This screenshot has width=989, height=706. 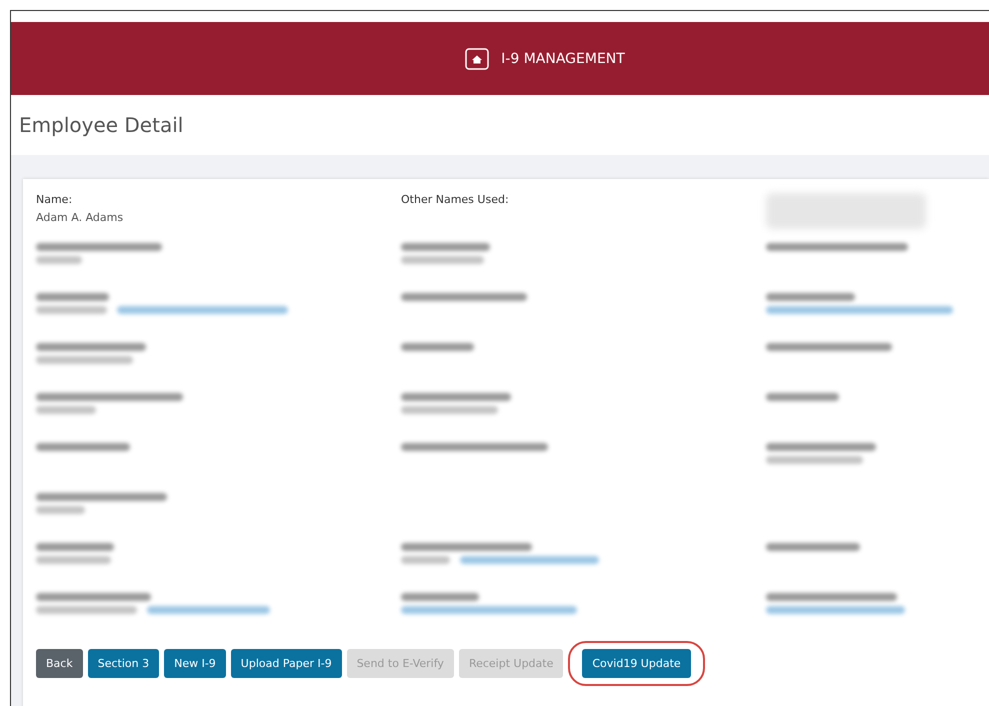 What do you see at coordinates (101, 125) in the screenshot?
I see `page-title: Employee Detail` at bounding box center [101, 125].